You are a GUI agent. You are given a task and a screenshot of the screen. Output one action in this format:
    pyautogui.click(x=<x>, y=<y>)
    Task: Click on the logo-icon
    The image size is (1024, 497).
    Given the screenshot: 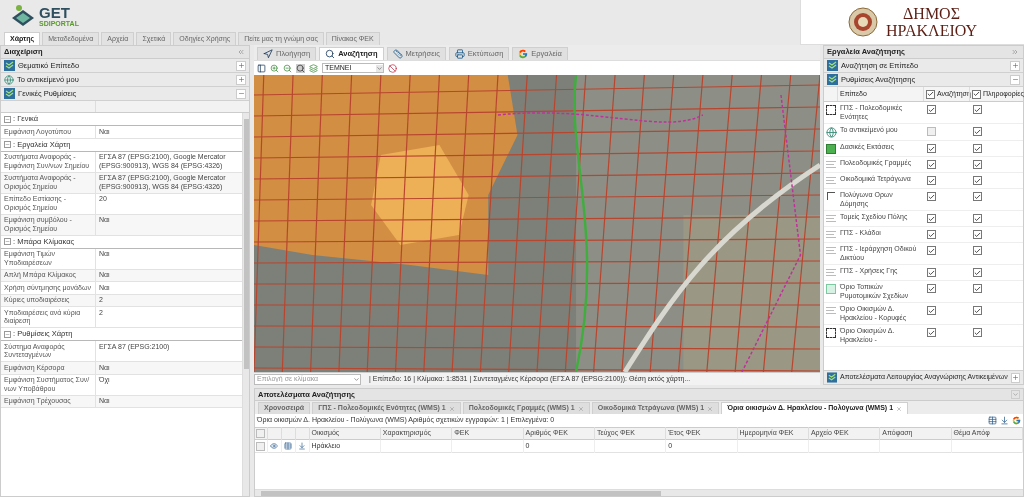 What is the action you would take?
    pyautogui.click(x=23, y=15)
    